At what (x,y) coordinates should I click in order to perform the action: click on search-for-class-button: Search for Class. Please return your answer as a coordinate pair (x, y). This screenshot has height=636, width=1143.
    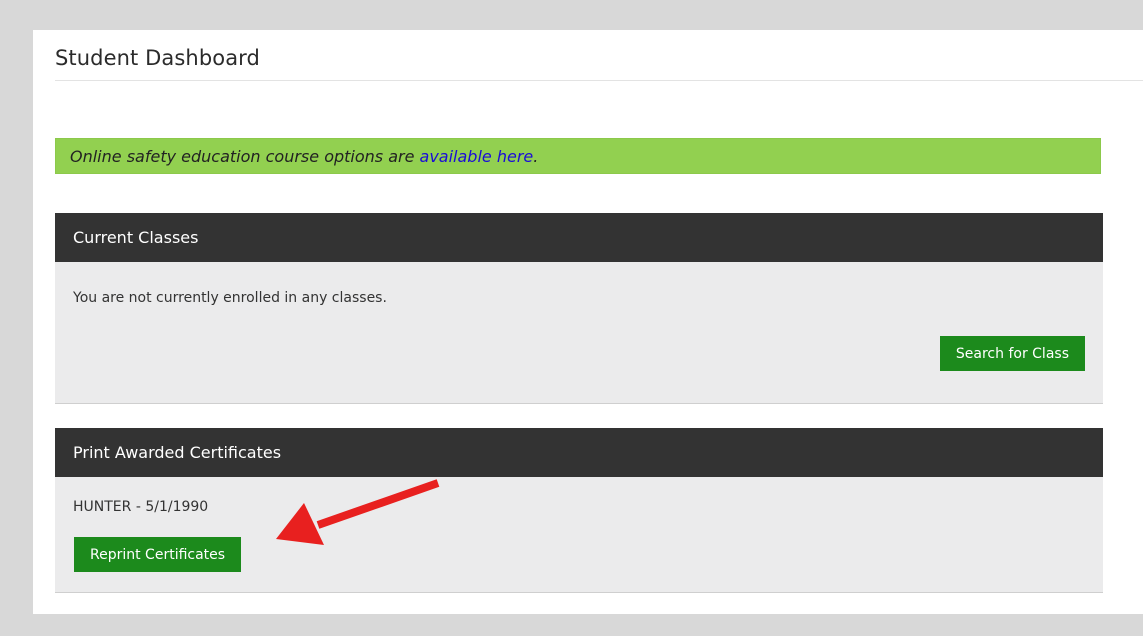
    Looking at the image, I should click on (1012, 353).